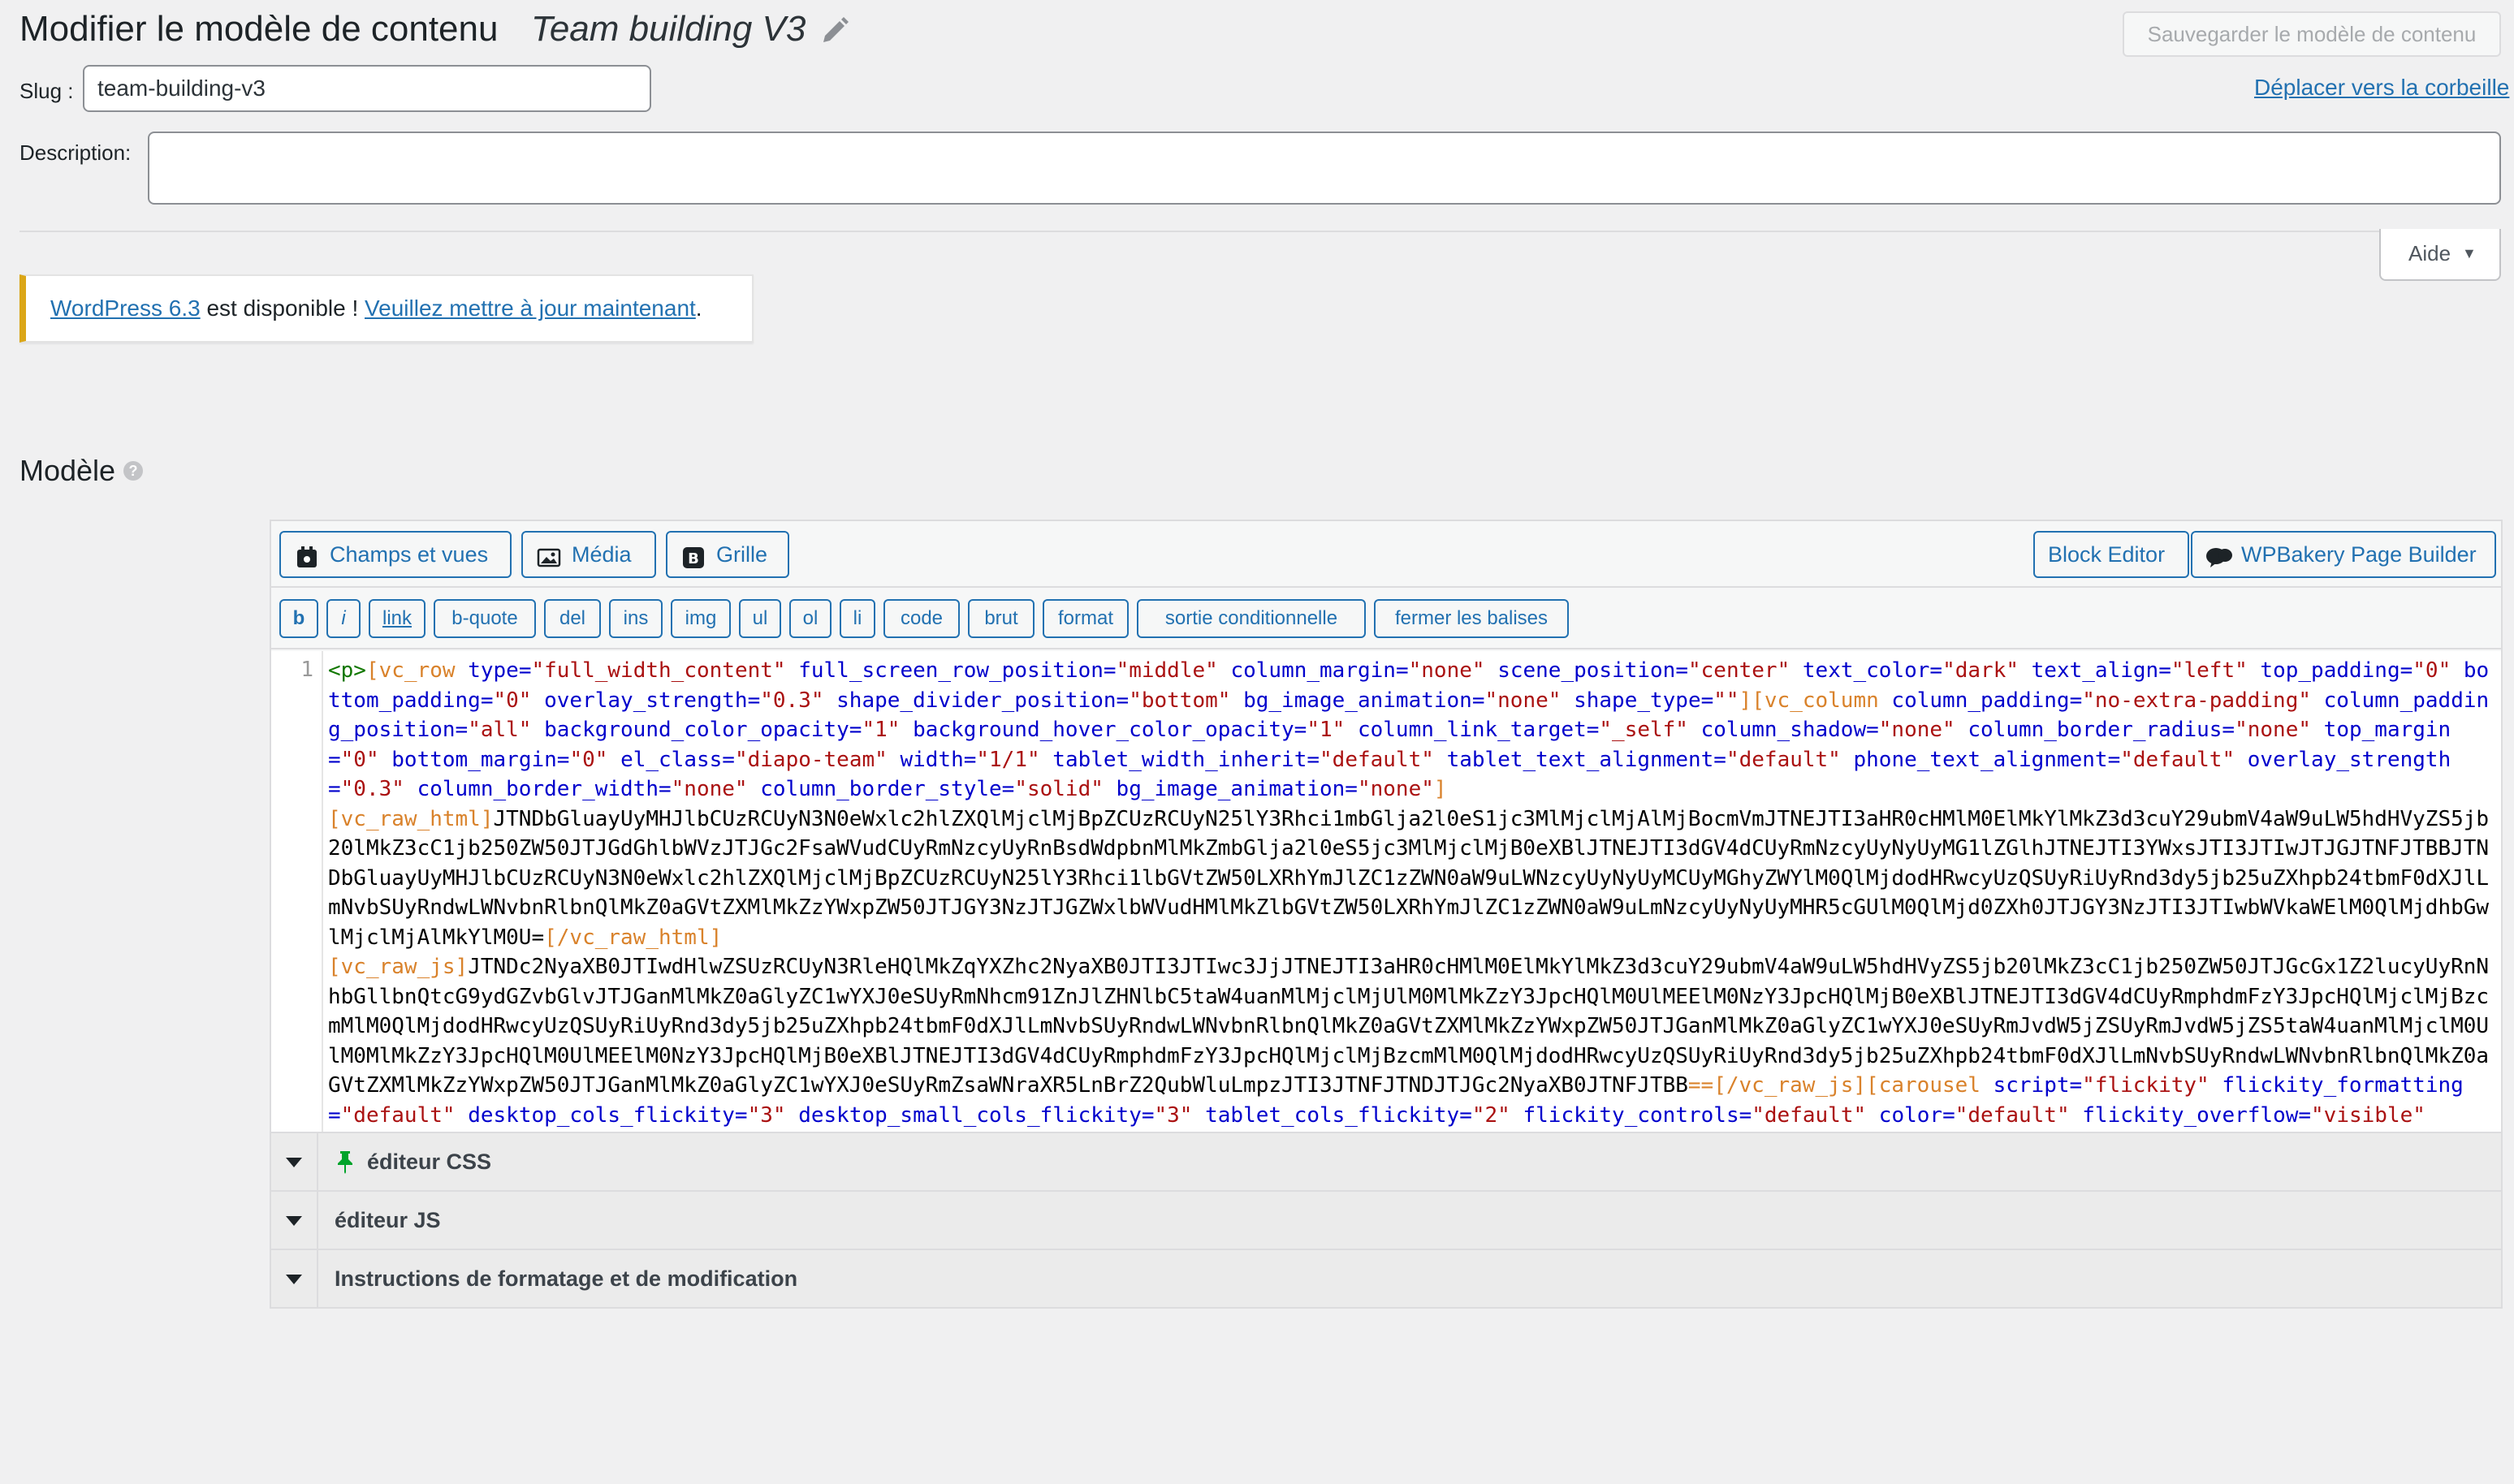 Image resolution: width=2514 pixels, height=1484 pixels. Describe the element at coordinates (636, 618) in the screenshot. I see `quicktag-ins-button: ins` at that location.